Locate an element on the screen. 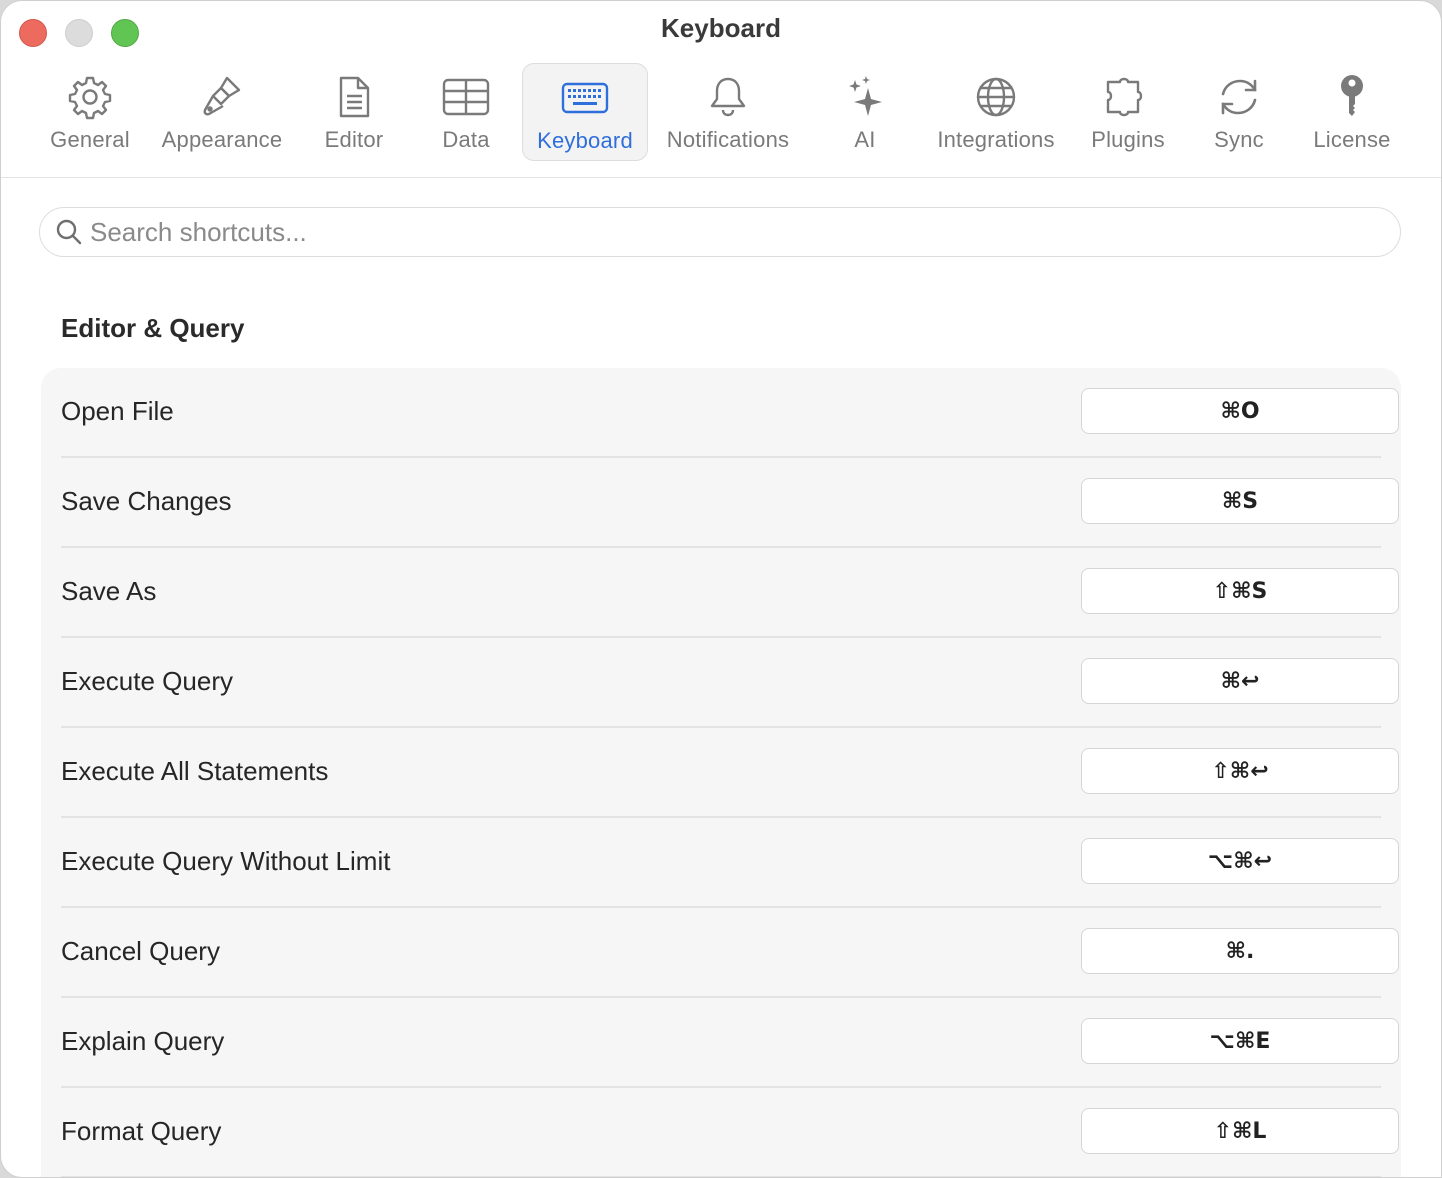  shortcut-name: Save Changes is located at coordinates (146, 501).